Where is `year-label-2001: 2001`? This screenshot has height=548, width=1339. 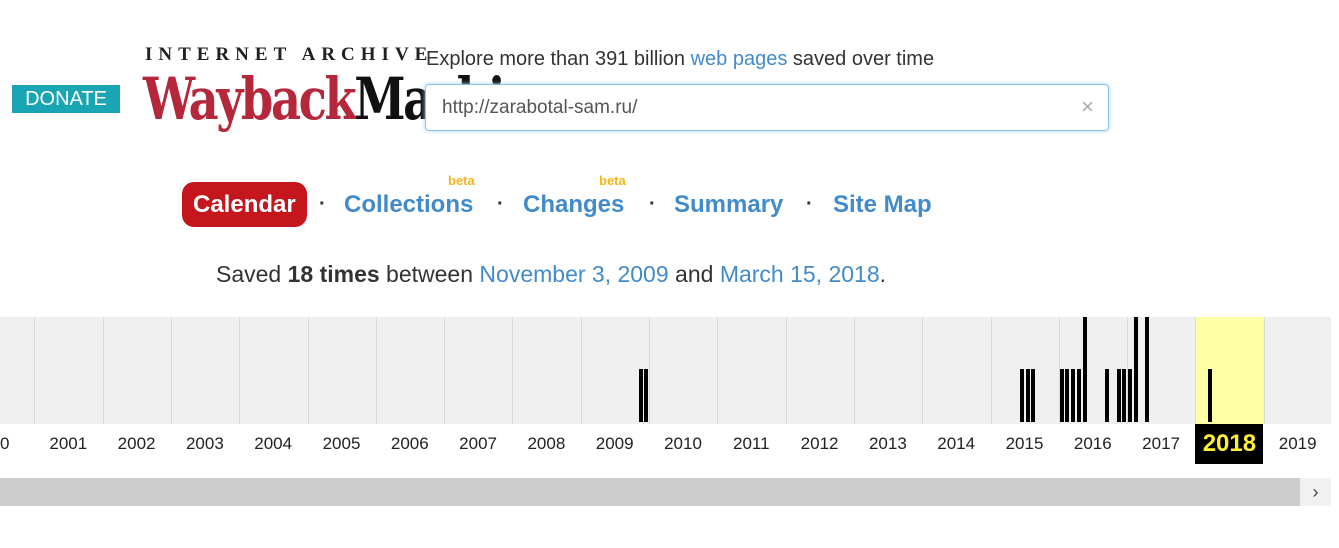
year-label-2001: 2001 is located at coordinates (68, 444).